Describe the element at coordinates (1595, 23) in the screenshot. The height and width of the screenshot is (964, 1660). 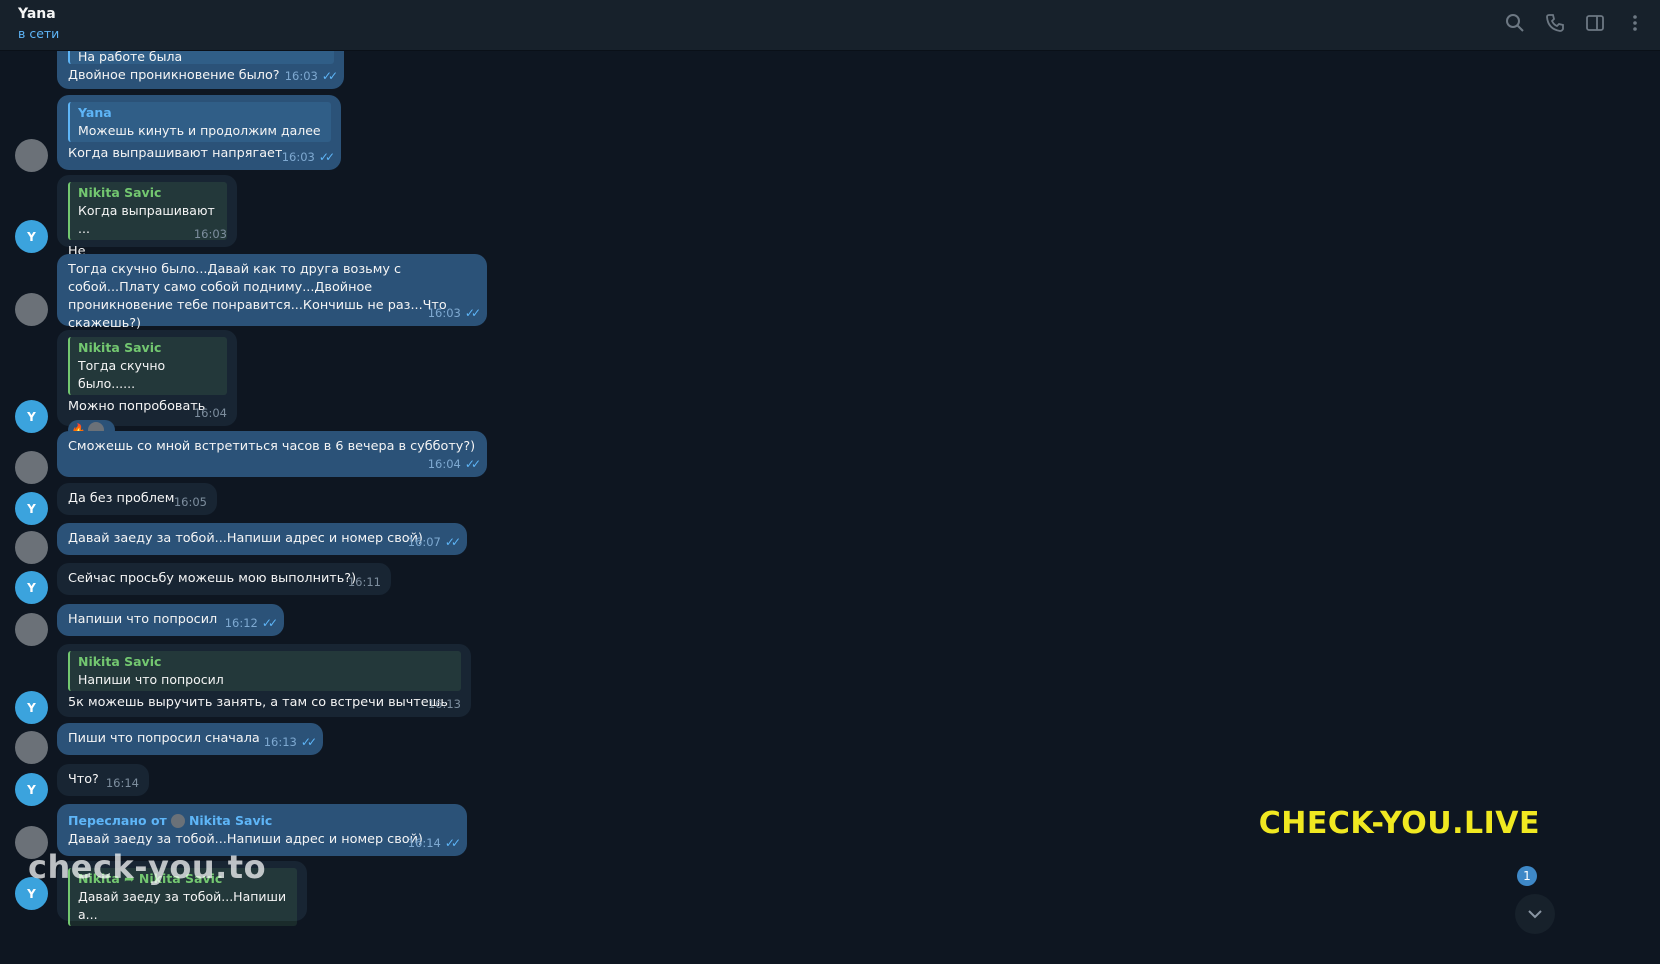
I see `sidebar-toggle-icon` at that location.